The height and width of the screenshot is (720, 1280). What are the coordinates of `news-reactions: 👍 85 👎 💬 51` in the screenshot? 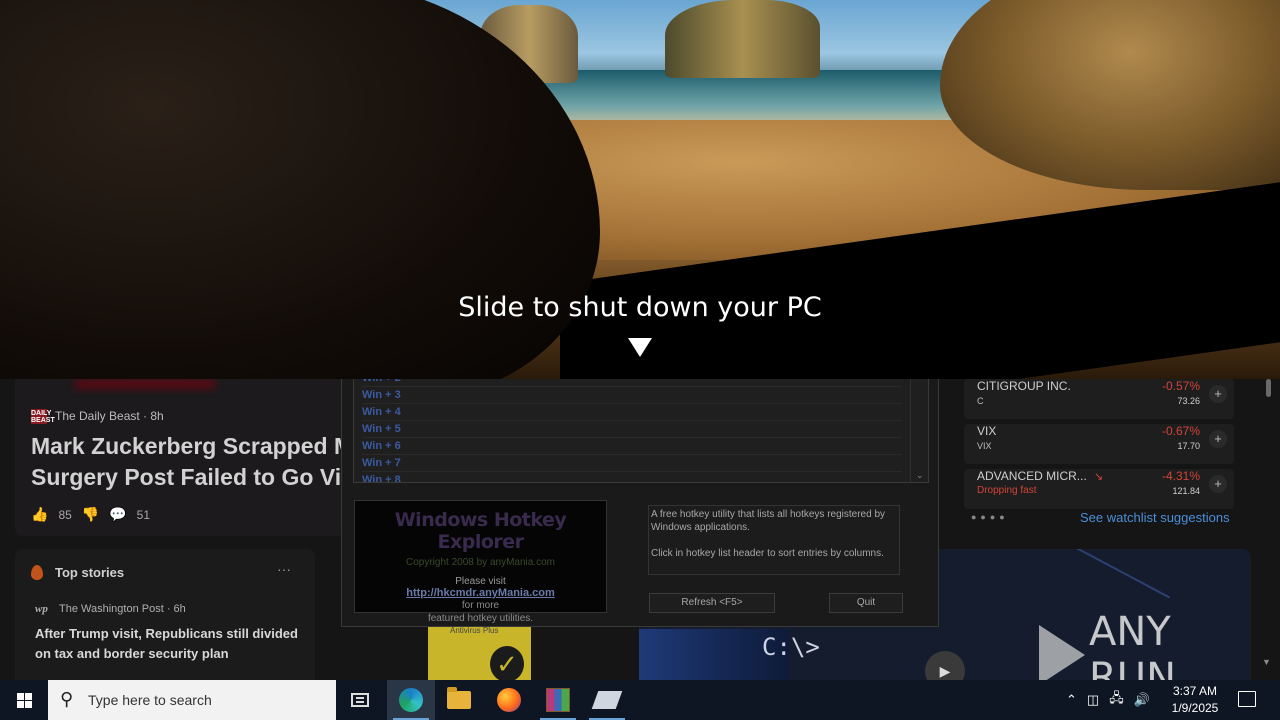 It's located at (90, 514).